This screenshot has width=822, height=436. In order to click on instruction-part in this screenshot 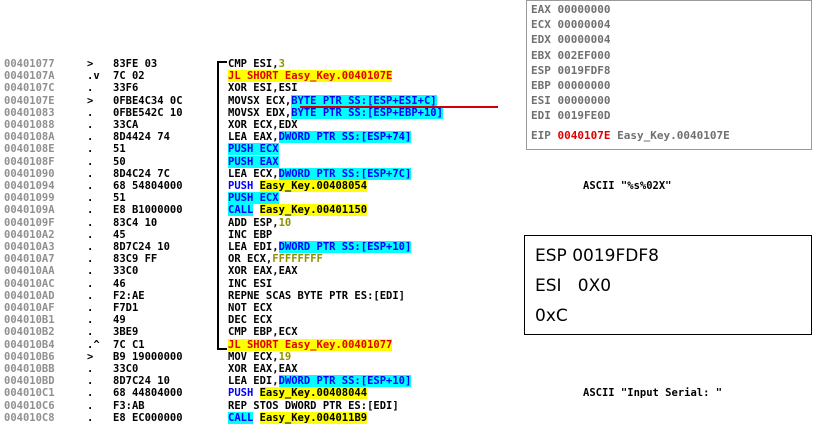, I will do `click(256, 418)`.